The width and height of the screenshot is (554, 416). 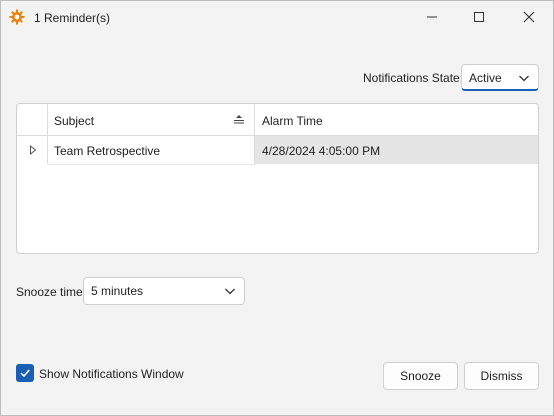 I want to click on show-notifications-window-label: Show Notifications Window, so click(x=111, y=374).